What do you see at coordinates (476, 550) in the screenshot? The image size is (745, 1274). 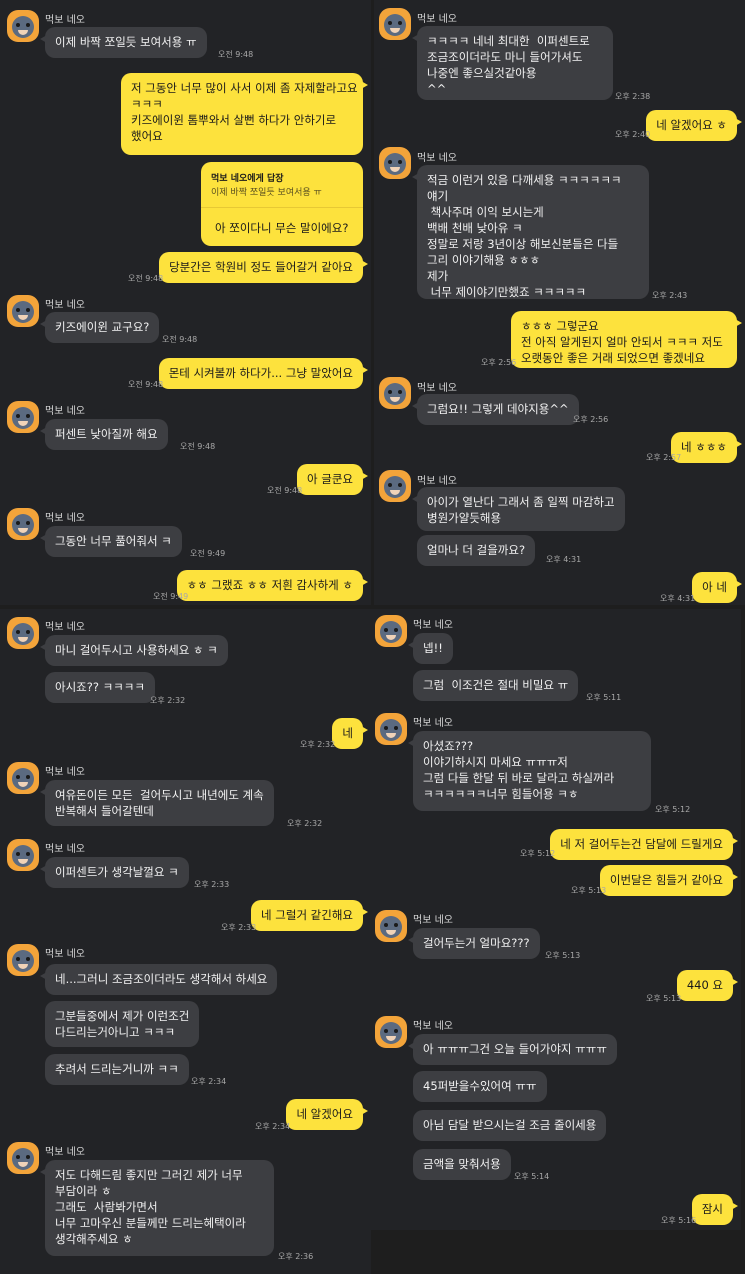 I see `received-message: 얼마나 더 걸을까요?` at bounding box center [476, 550].